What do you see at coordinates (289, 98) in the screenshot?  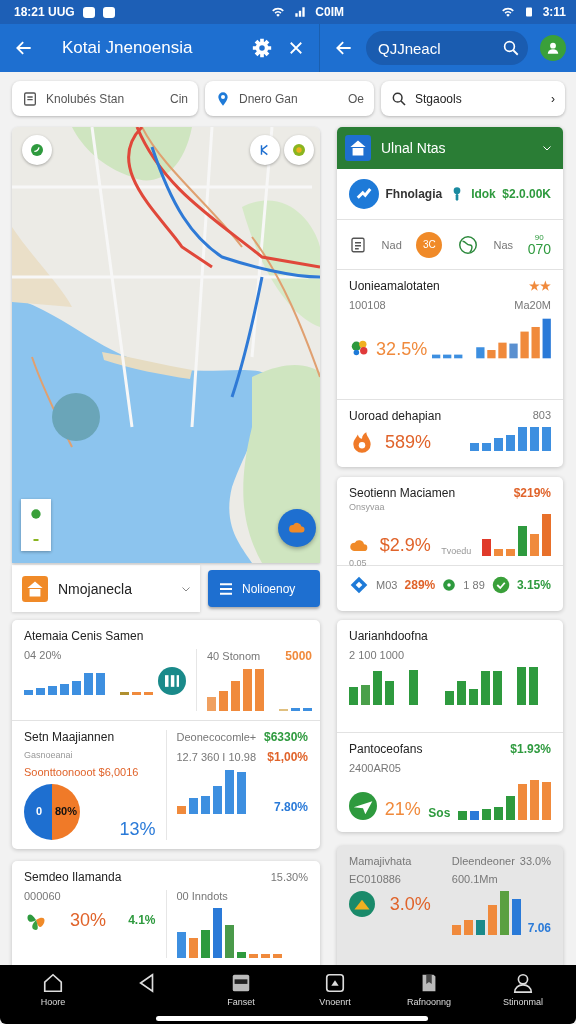 I see `filter-chip: Dnero Gan Oe` at bounding box center [289, 98].